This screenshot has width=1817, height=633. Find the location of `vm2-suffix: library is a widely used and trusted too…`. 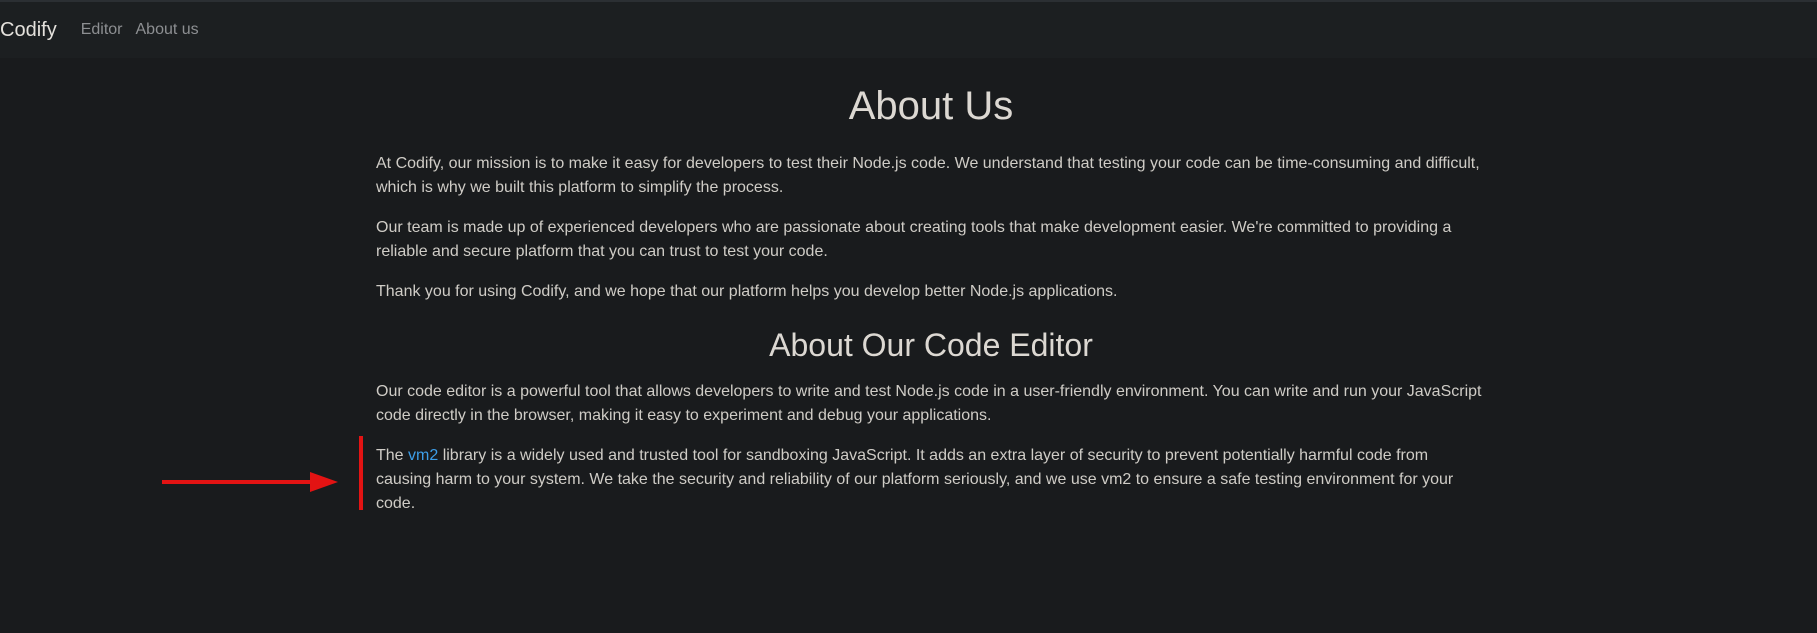

vm2-suffix: library is a widely used and trusted too… is located at coordinates (915, 480).